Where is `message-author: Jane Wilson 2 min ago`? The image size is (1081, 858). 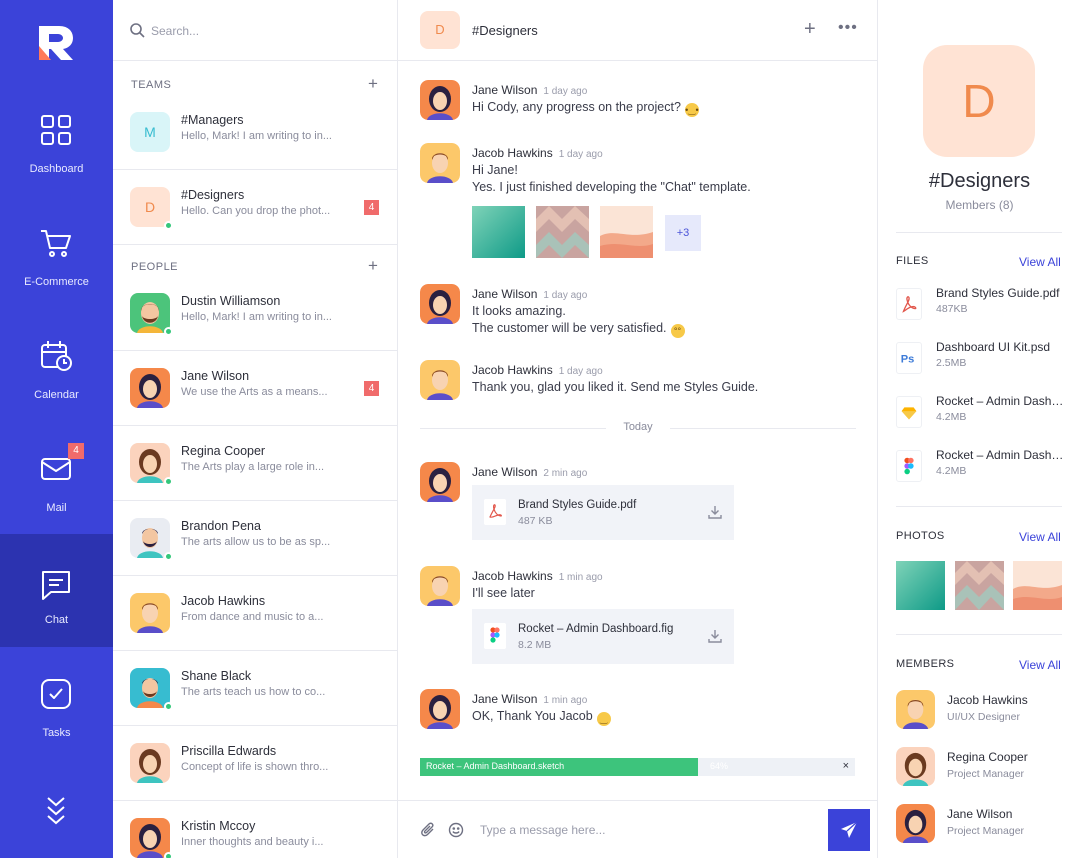
message-author: Jane Wilson 2 min ago is located at coordinates (529, 472).